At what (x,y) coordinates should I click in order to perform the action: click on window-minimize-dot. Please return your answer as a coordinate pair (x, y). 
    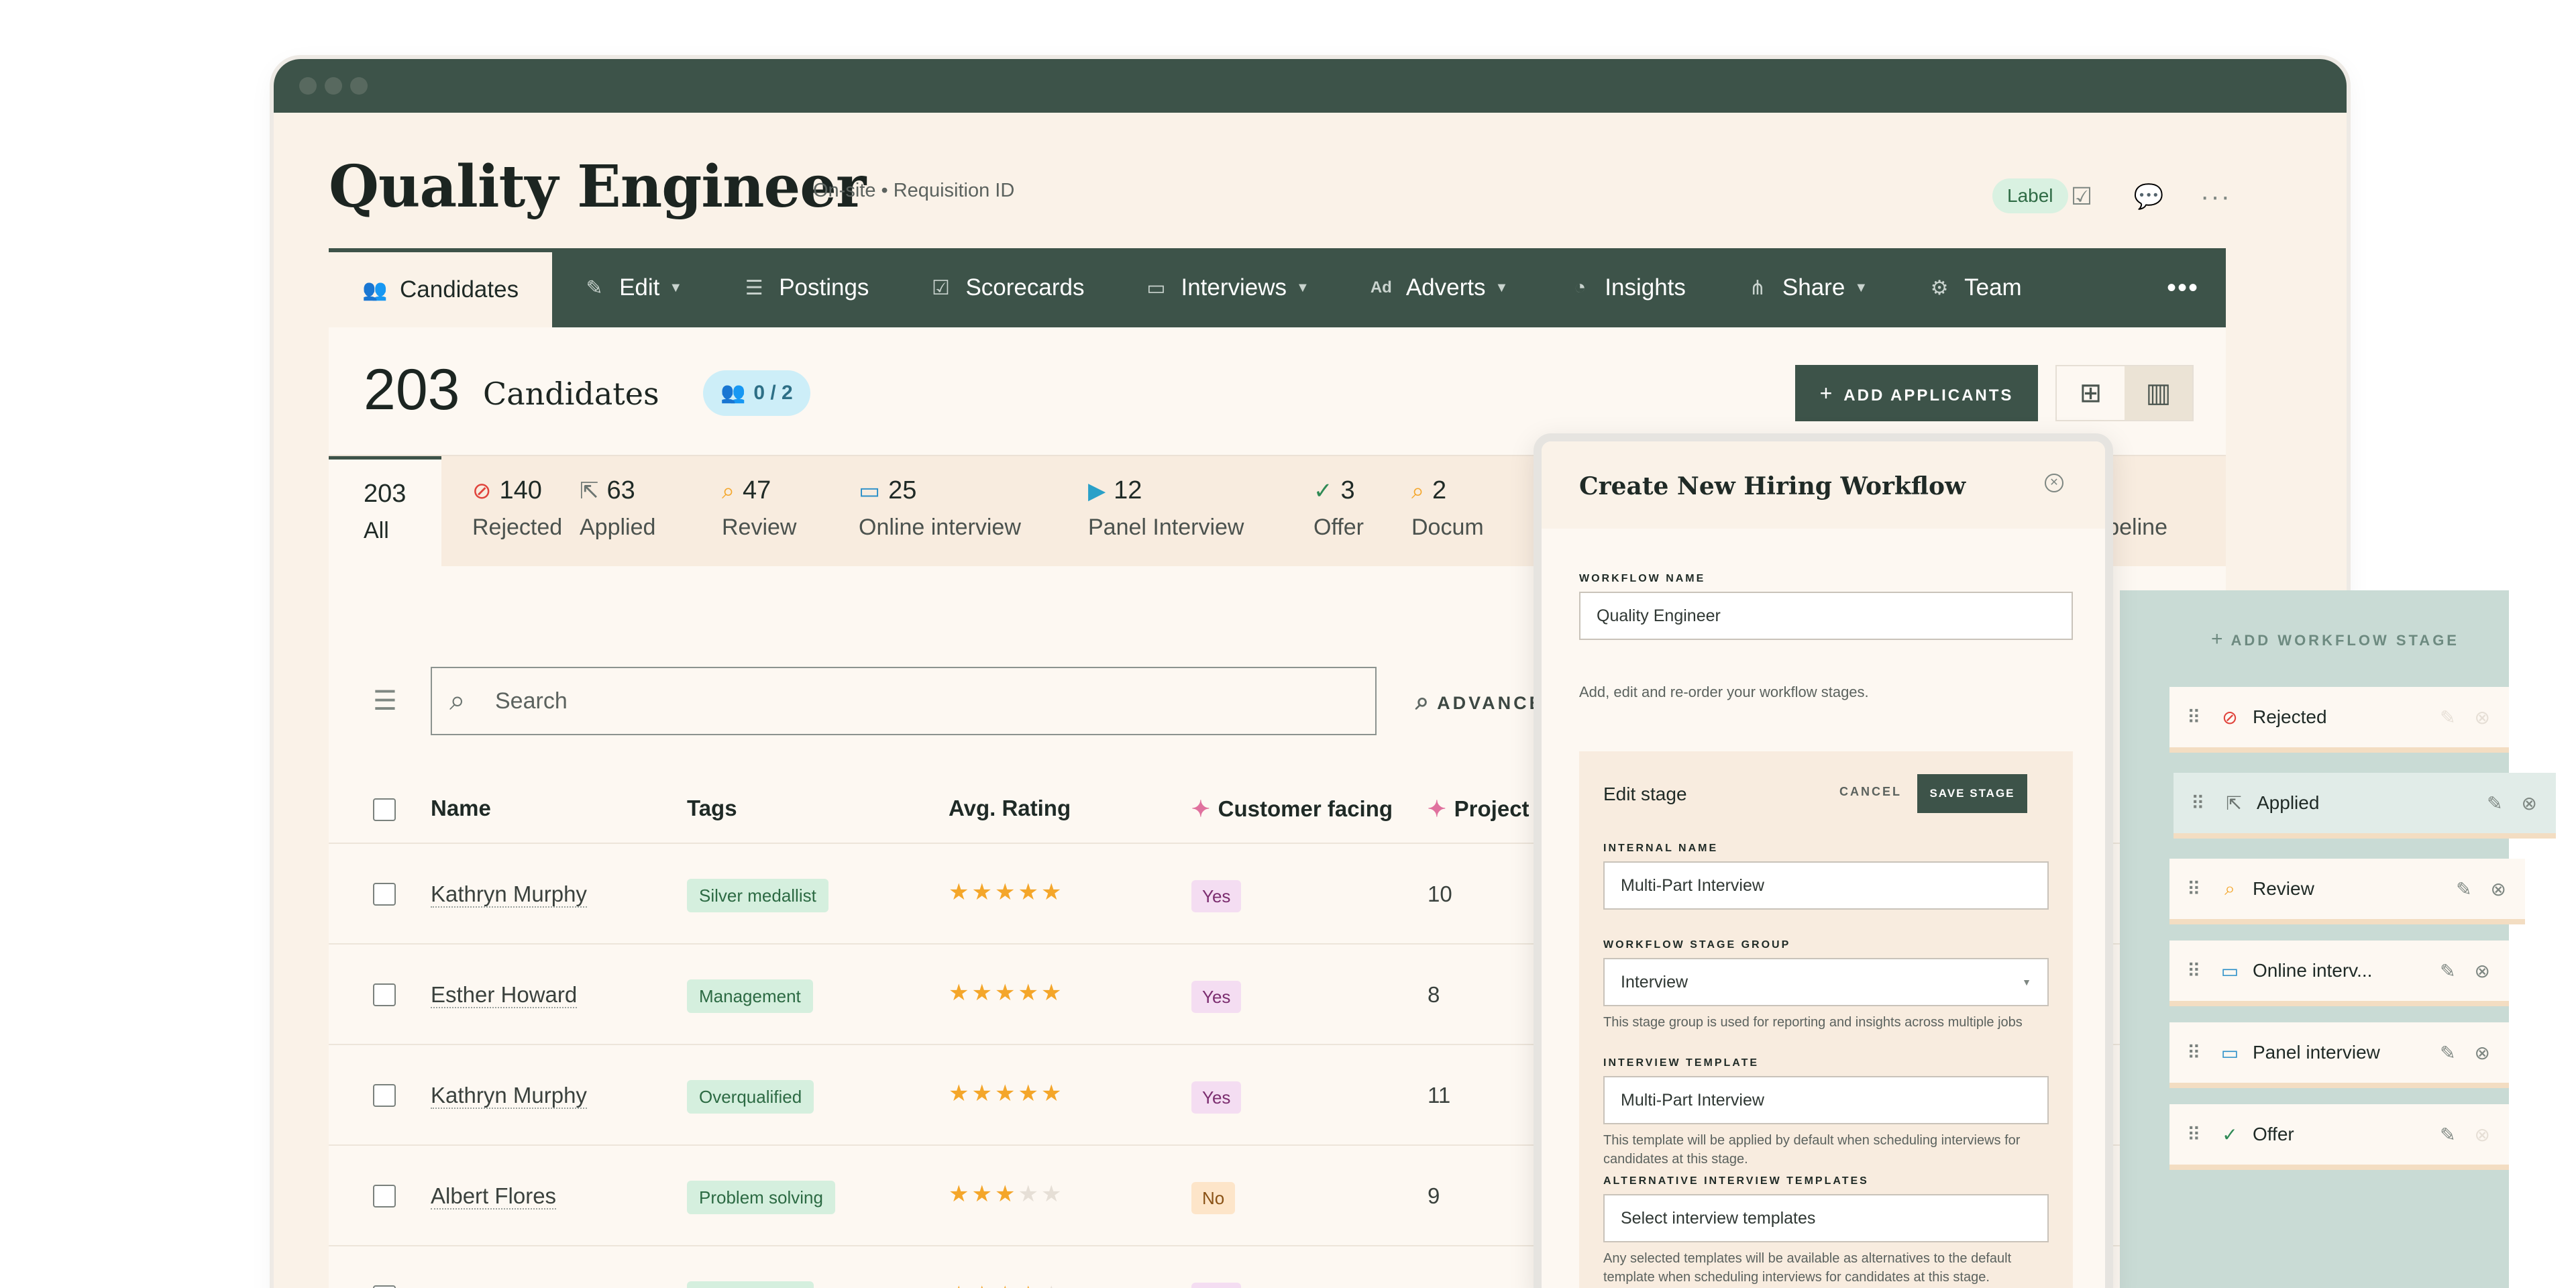
    Looking at the image, I should click on (333, 86).